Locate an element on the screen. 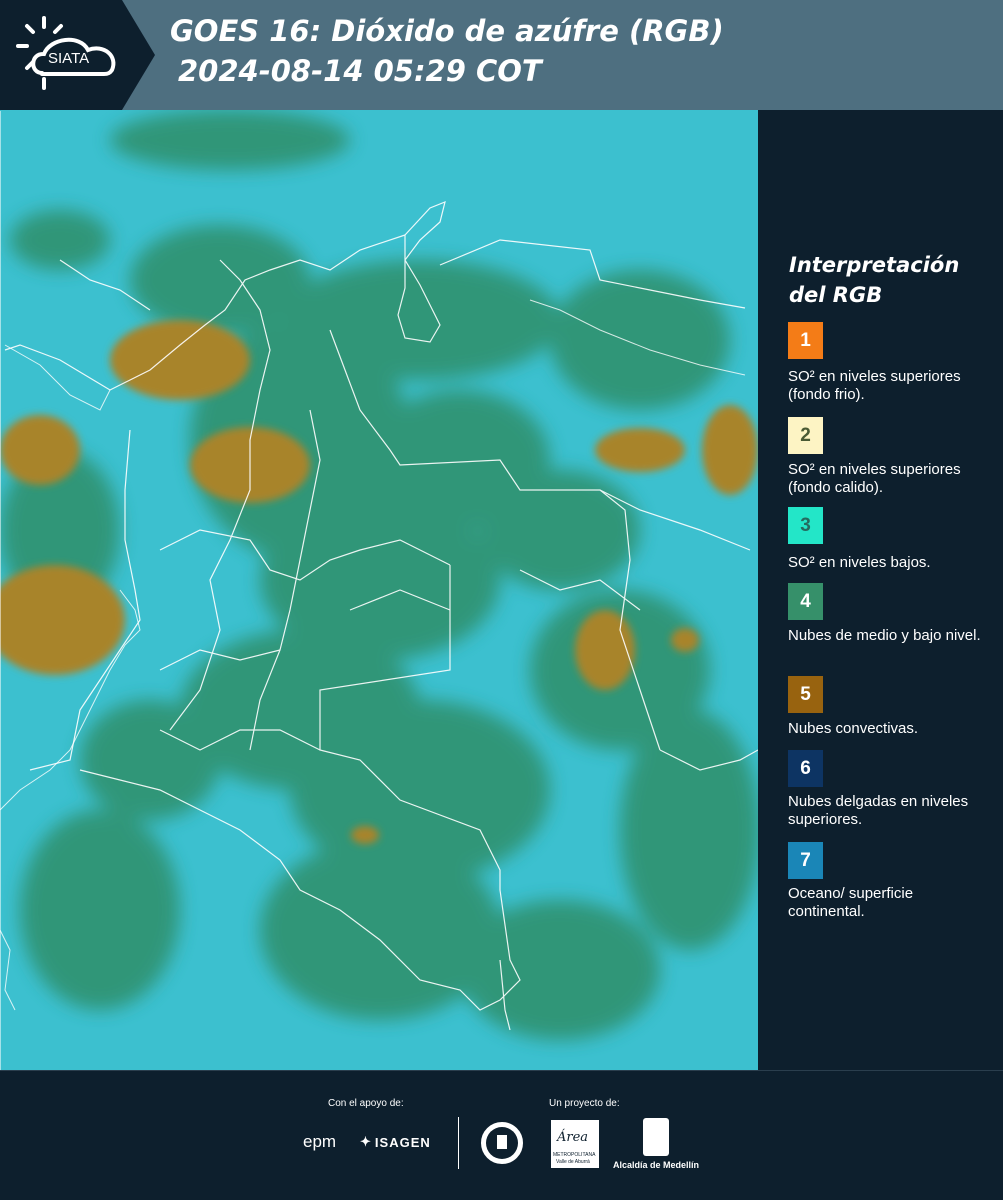 This screenshot has width=1003, height=1200. legend-number-6: 6 is located at coordinates (805, 768).